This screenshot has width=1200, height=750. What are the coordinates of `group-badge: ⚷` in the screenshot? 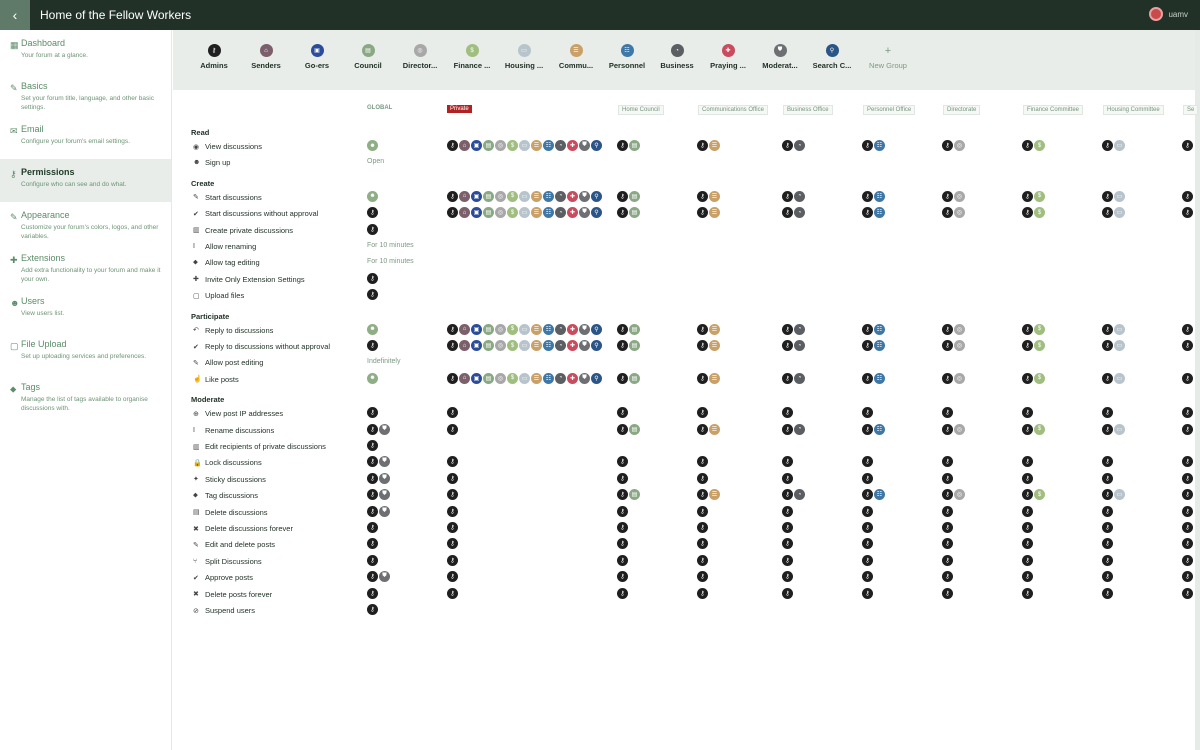 It's located at (452, 345).